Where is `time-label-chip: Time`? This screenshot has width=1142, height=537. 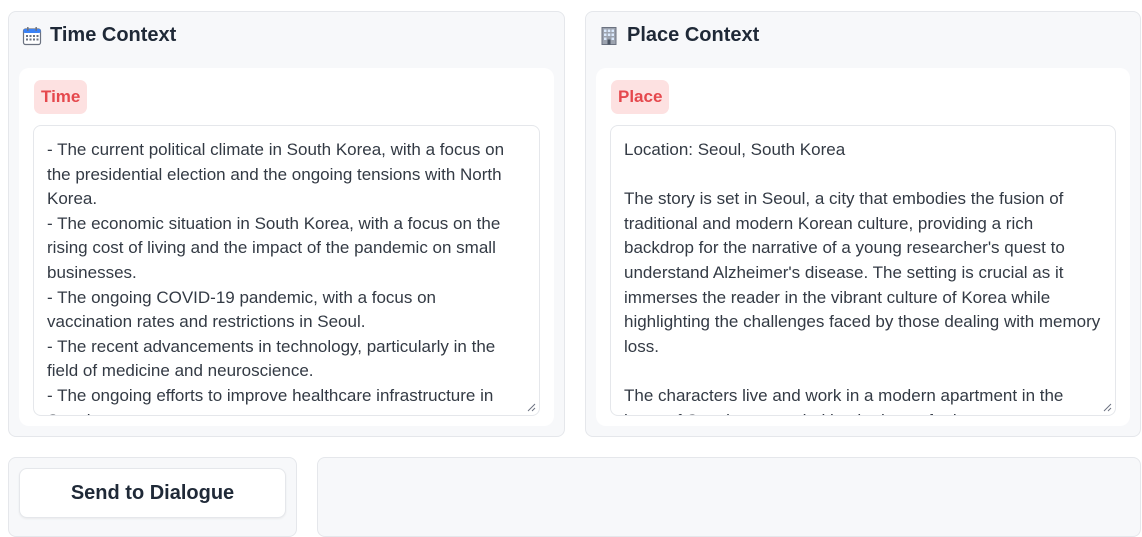
time-label-chip: Time is located at coordinates (61, 97).